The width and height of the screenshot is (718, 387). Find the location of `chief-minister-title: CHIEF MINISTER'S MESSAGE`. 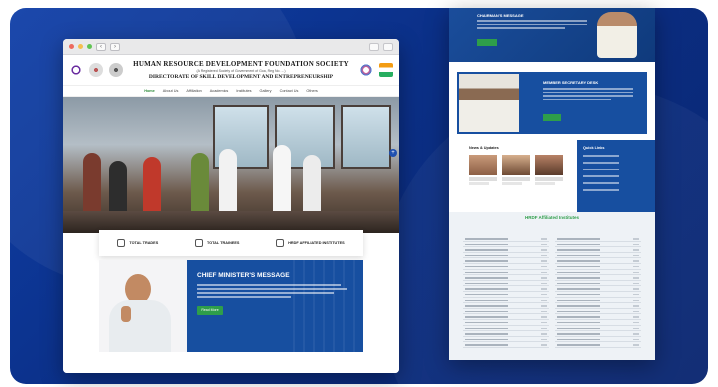

chief-minister-title: CHIEF MINISTER'S MESSAGE is located at coordinates (243, 275).